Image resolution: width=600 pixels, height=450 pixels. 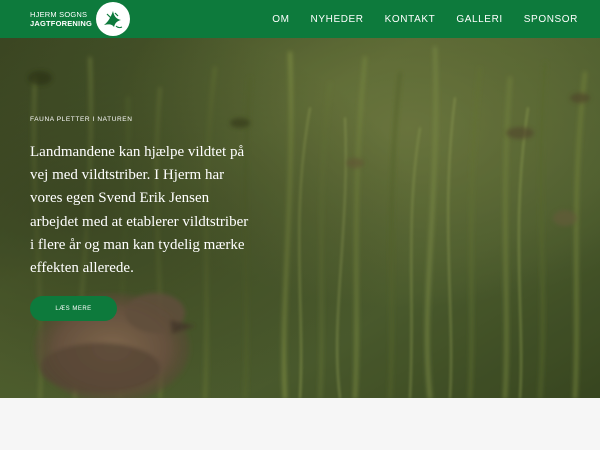 I want to click on main-nav: OM NYHEDER KONTAKT GALLERI SPONSOR, so click(x=420, y=19).